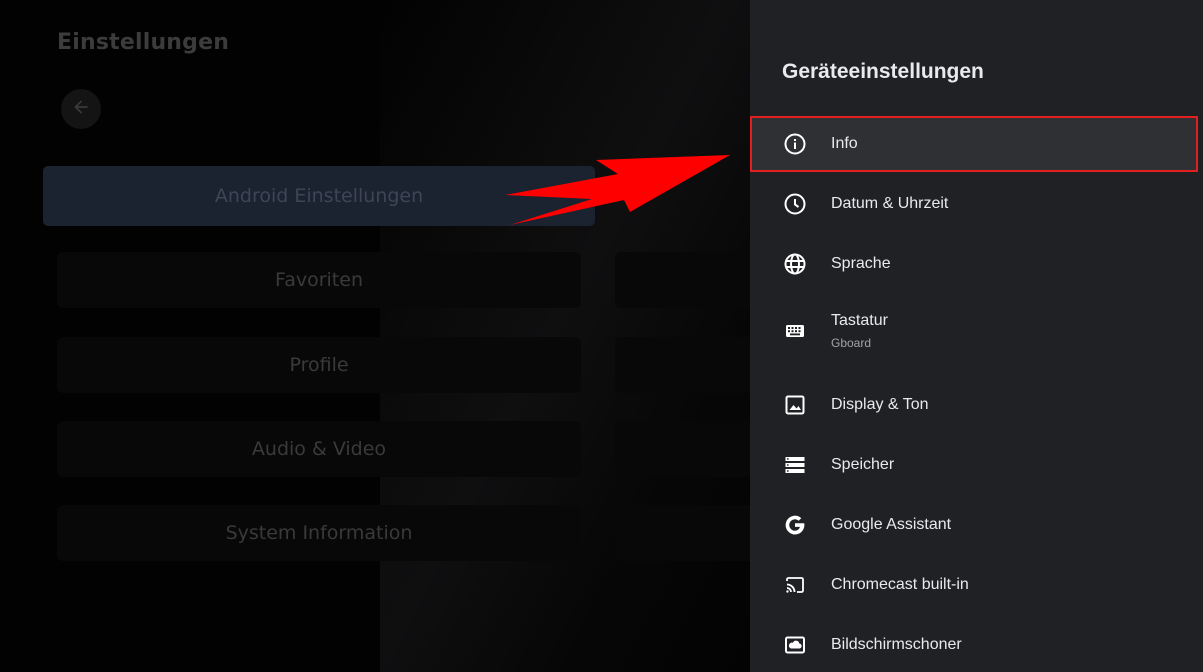 The width and height of the screenshot is (1203, 672). What do you see at coordinates (974, 644) in the screenshot?
I see `menu-item-bildschirmschoner: Bildschirmschoner` at bounding box center [974, 644].